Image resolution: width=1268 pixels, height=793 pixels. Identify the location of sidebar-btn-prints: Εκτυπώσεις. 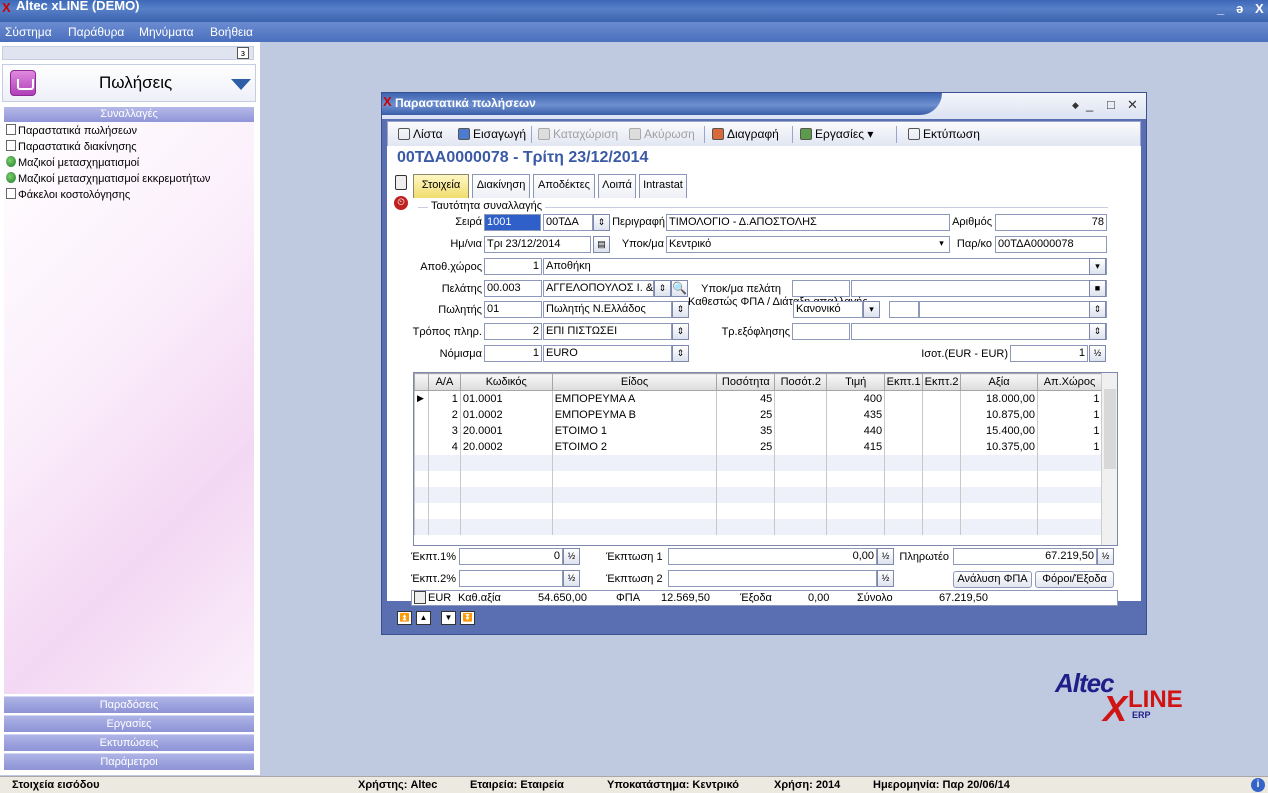
(129, 742).